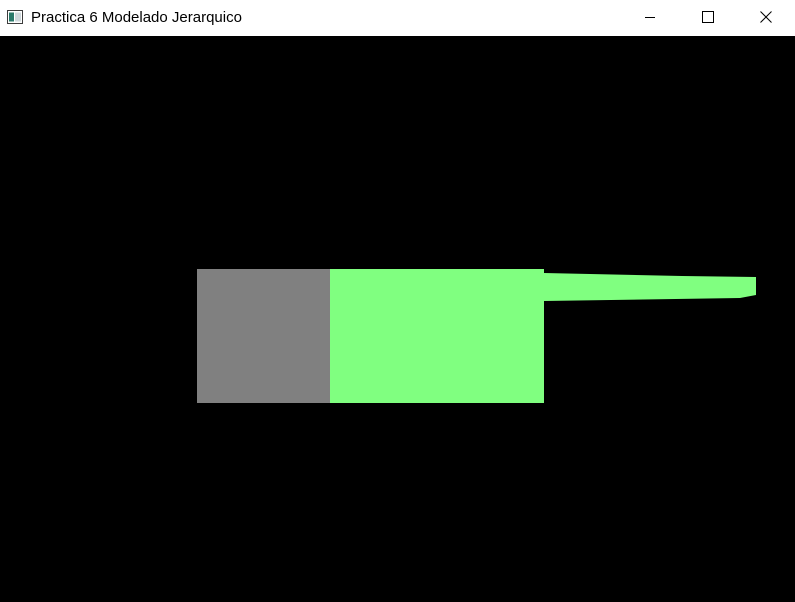  Describe the element at coordinates (650, 287) in the screenshot. I see `green-arm` at that location.